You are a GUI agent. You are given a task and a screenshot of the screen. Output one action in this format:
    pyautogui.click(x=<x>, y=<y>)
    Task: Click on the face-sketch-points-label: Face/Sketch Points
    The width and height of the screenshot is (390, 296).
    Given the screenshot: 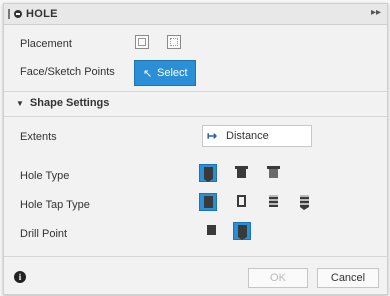 What is the action you would take?
    pyautogui.click(x=67, y=72)
    